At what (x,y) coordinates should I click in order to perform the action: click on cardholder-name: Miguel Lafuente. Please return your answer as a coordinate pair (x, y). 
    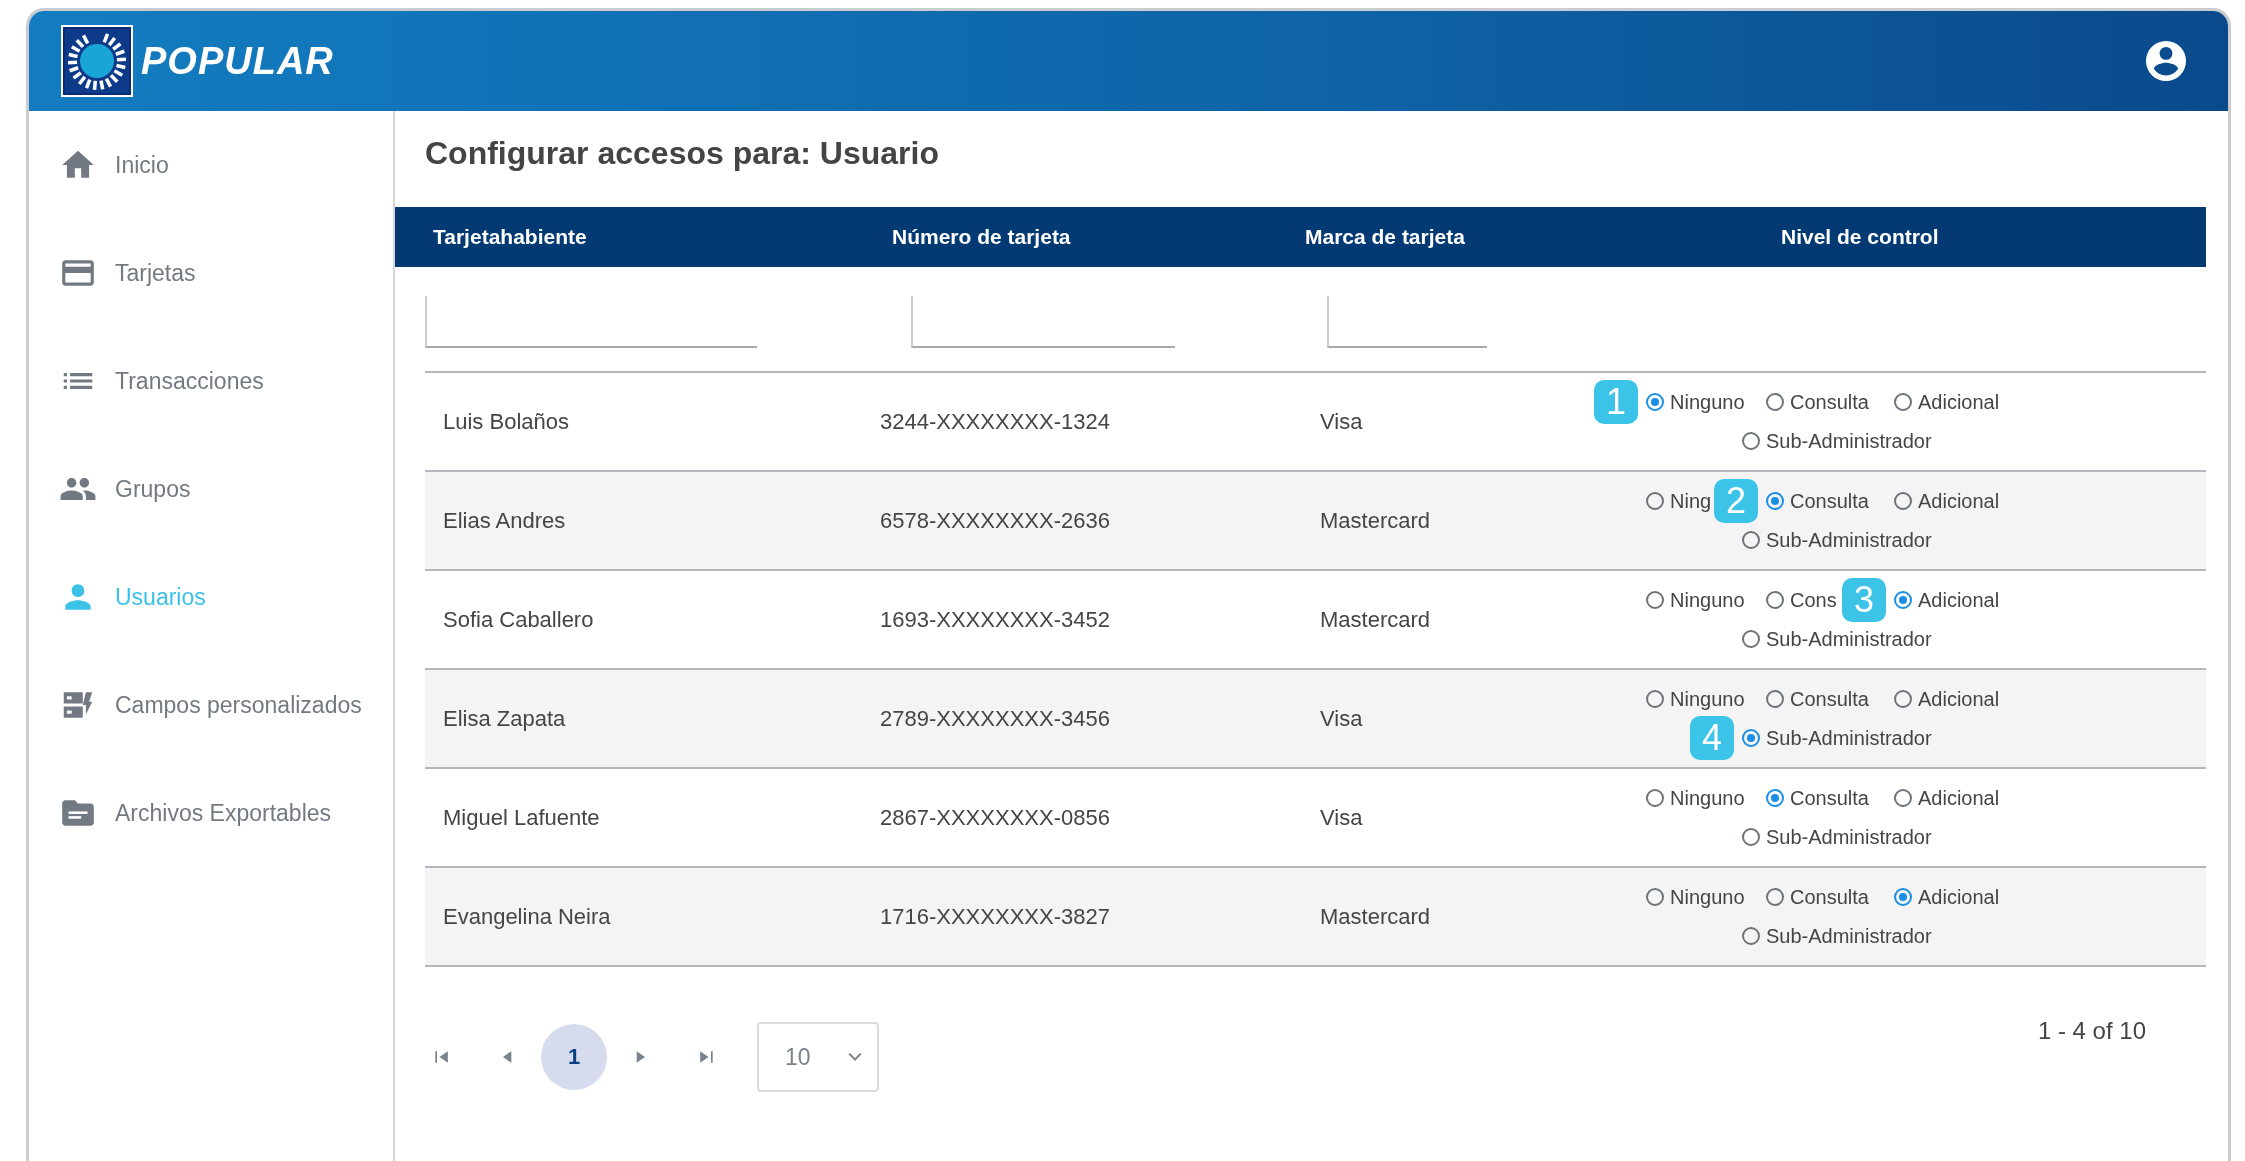
    Looking at the image, I should click on (521, 817).